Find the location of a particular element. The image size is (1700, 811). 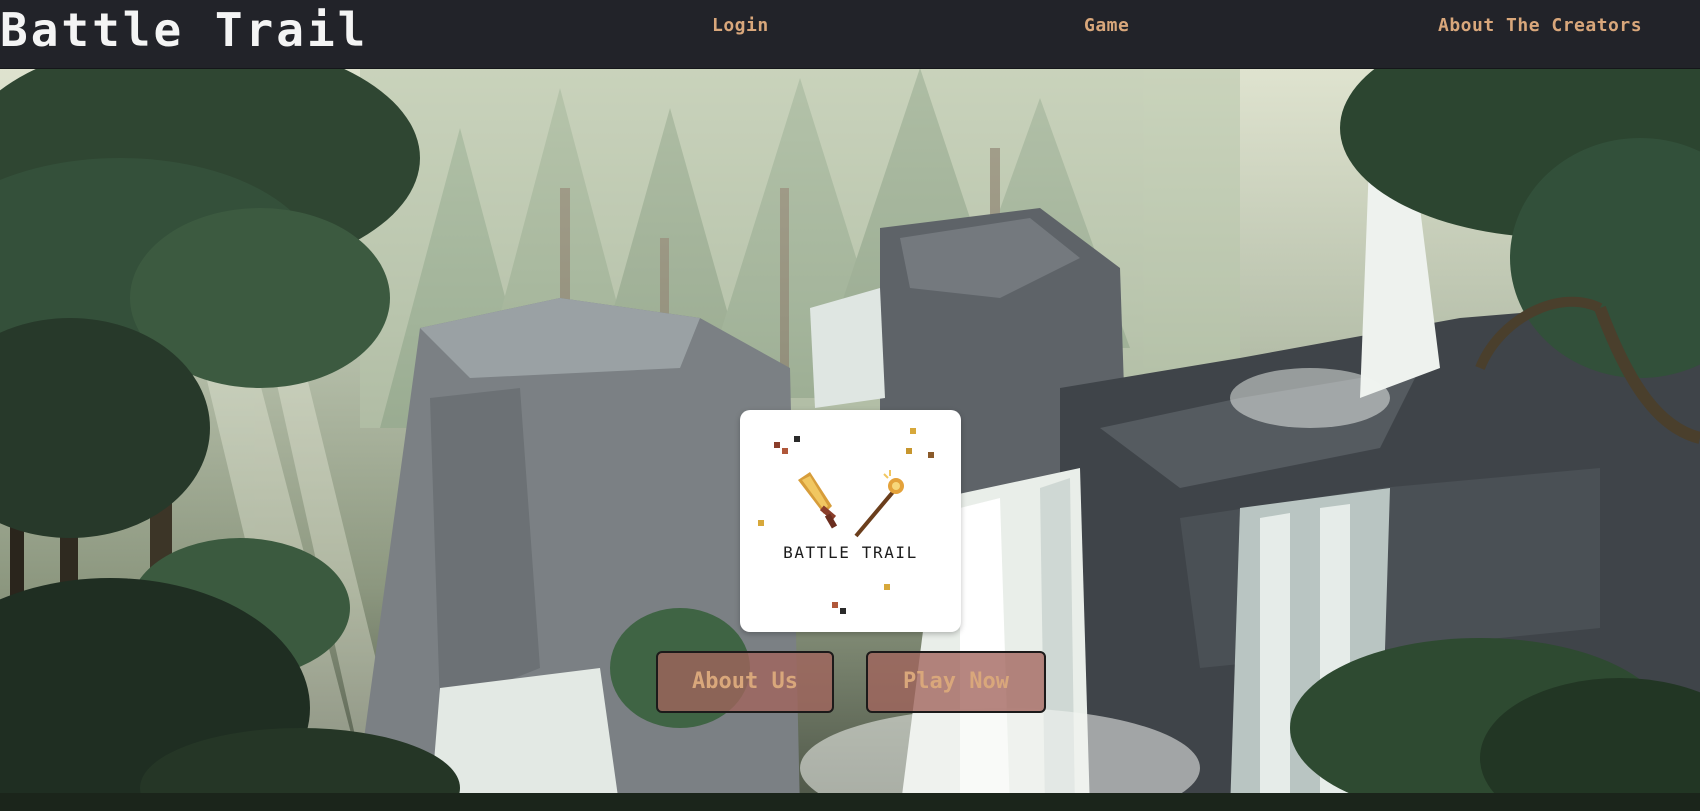

logo-title: BATTLE TRAIL is located at coordinates (850, 552).